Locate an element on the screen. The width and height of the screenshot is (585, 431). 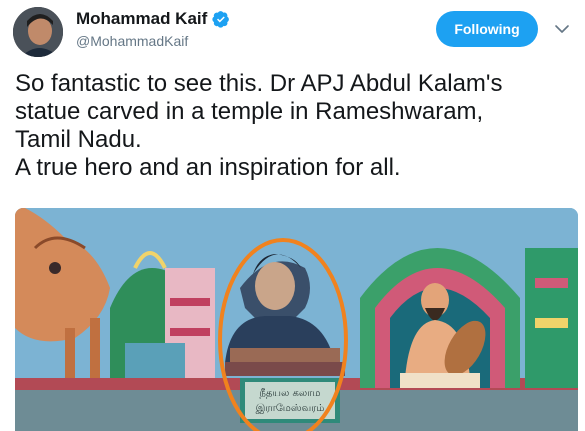
plaque-line-1: நீதயல கலாம is located at coordinates (290, 393).